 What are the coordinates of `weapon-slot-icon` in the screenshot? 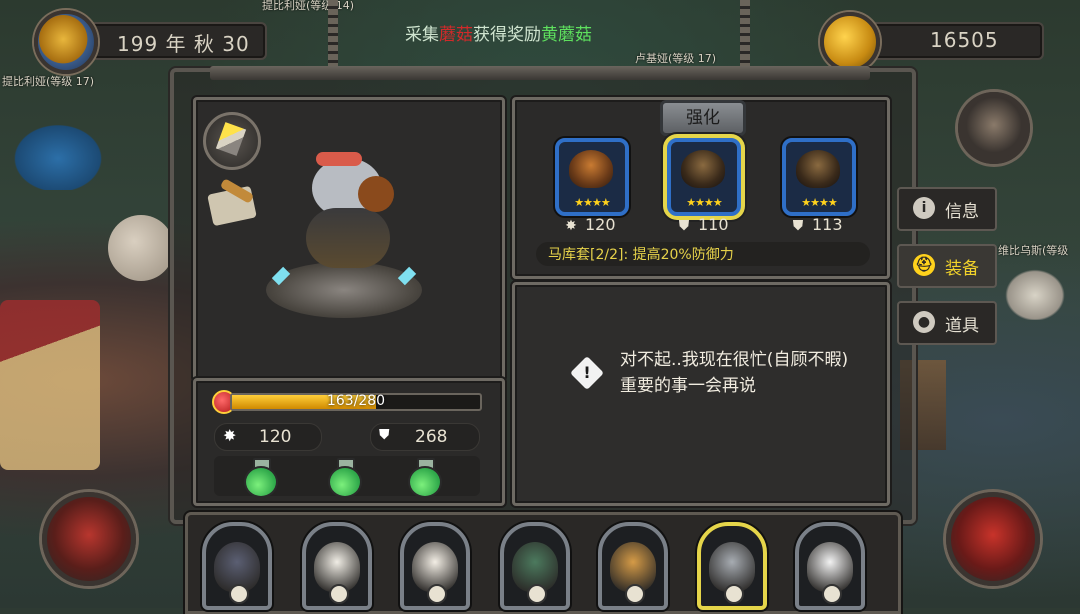 It's located at (232, 141).